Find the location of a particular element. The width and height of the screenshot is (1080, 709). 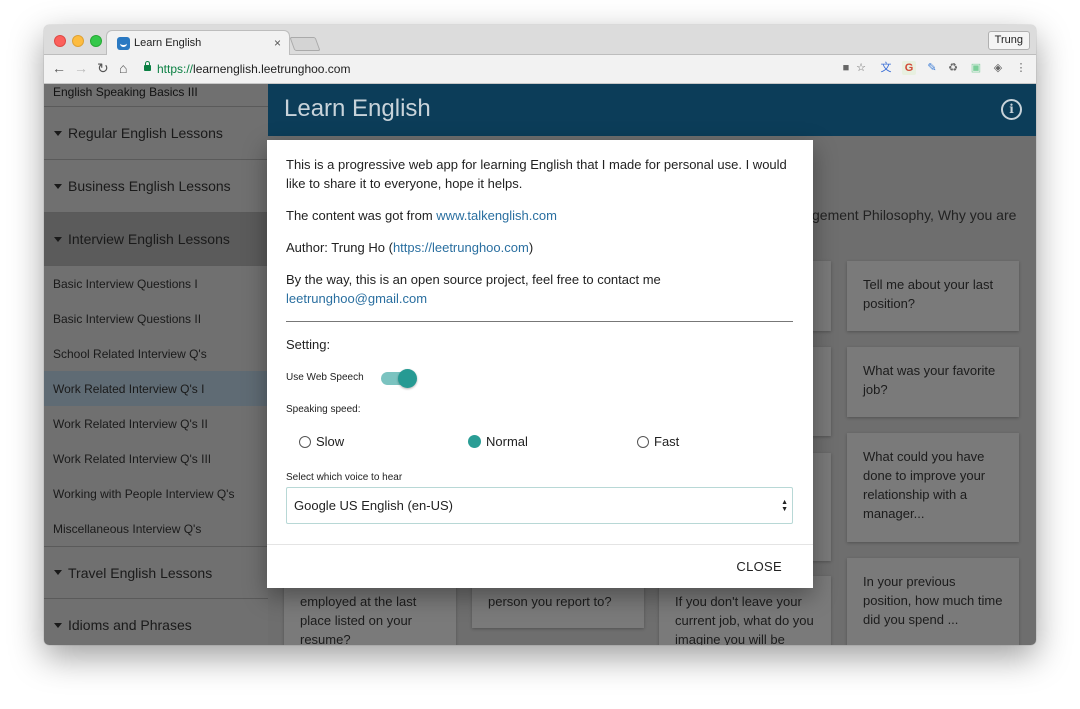

sidebar-section-business: Business English Lessons is located at coordinates (156, 186).